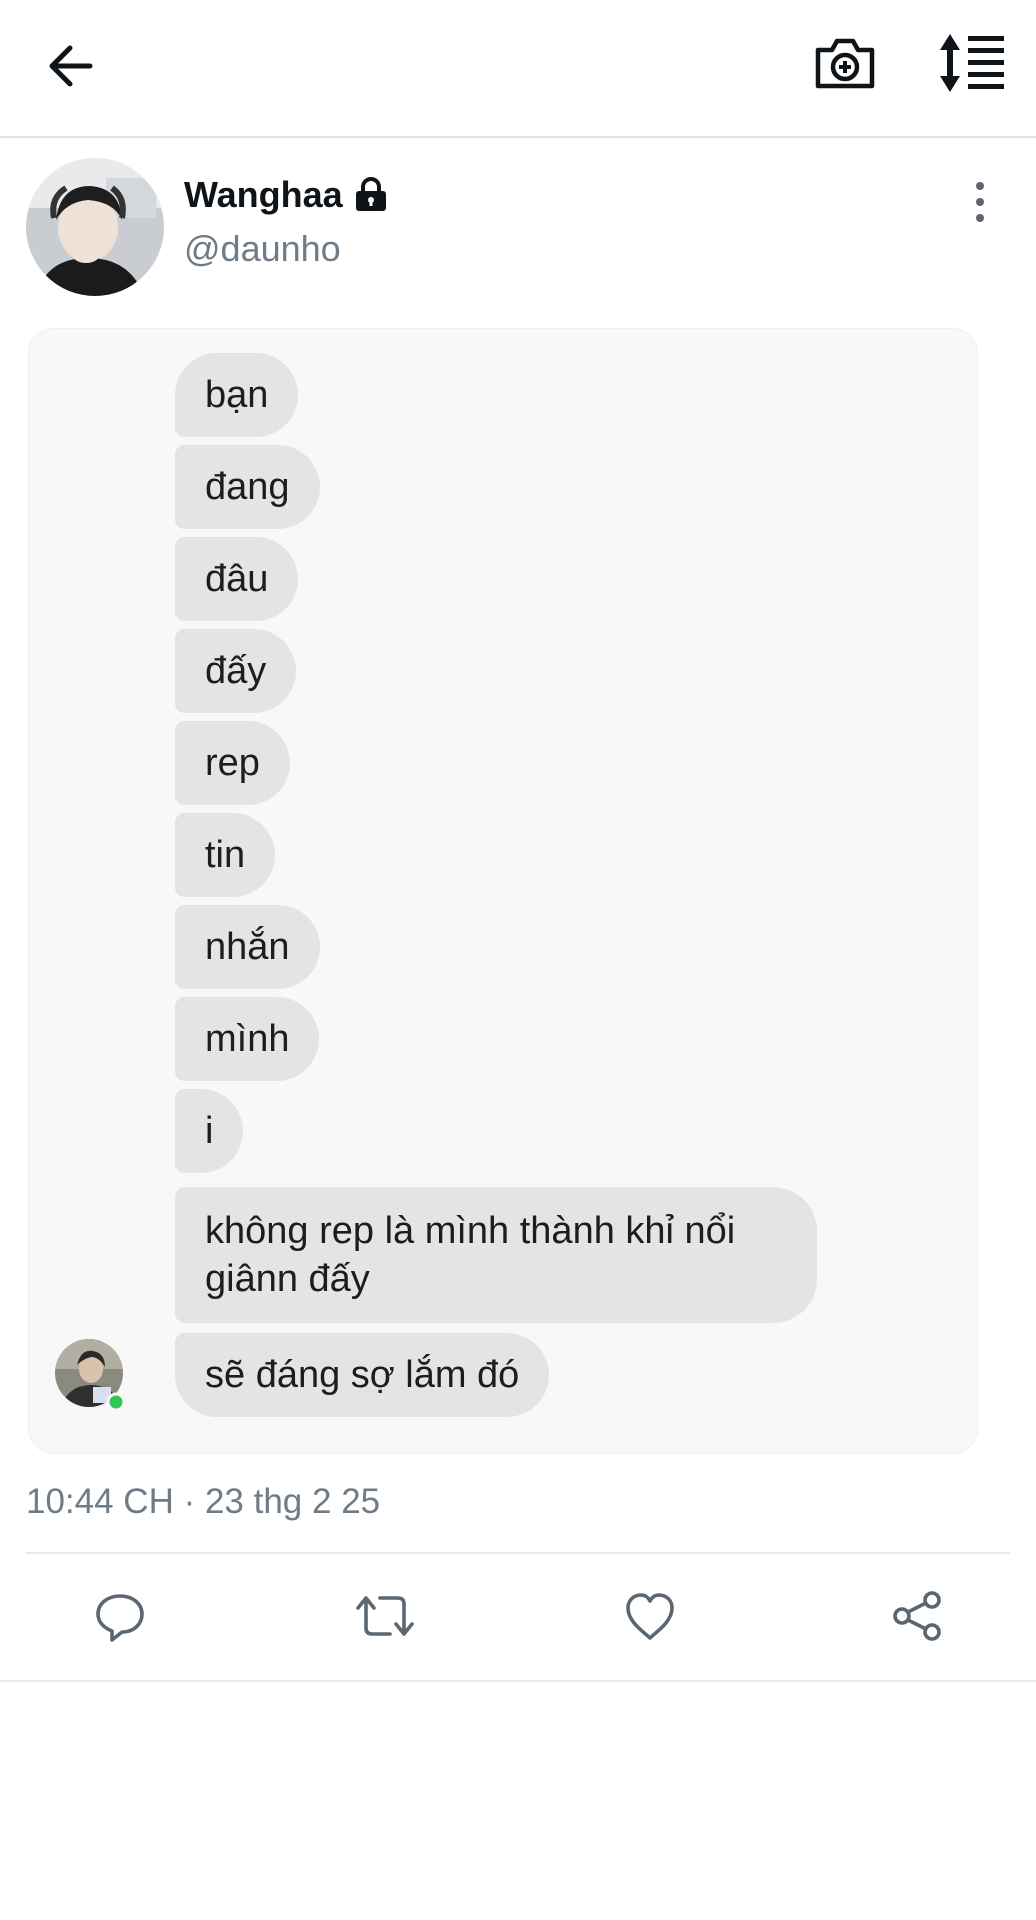  What do you see at coordinates (362, 1375) in the screenshot?
I see `message-bubble: sẽ đáng sợ lắm đó` at bounding box center [362, 1375].